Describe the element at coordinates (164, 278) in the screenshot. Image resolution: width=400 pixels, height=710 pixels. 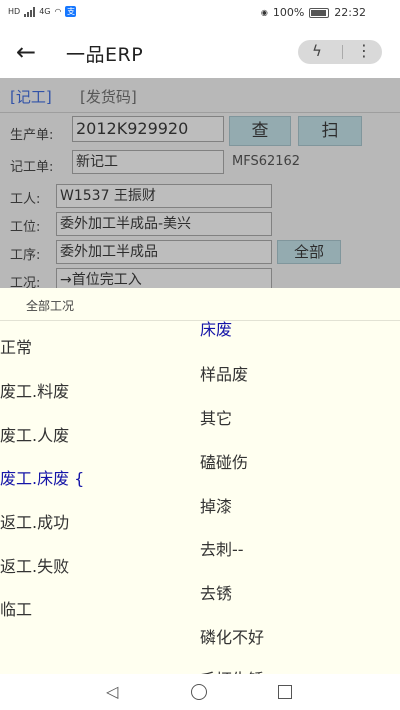
I see `condition-input: →首位完工入` at that location.